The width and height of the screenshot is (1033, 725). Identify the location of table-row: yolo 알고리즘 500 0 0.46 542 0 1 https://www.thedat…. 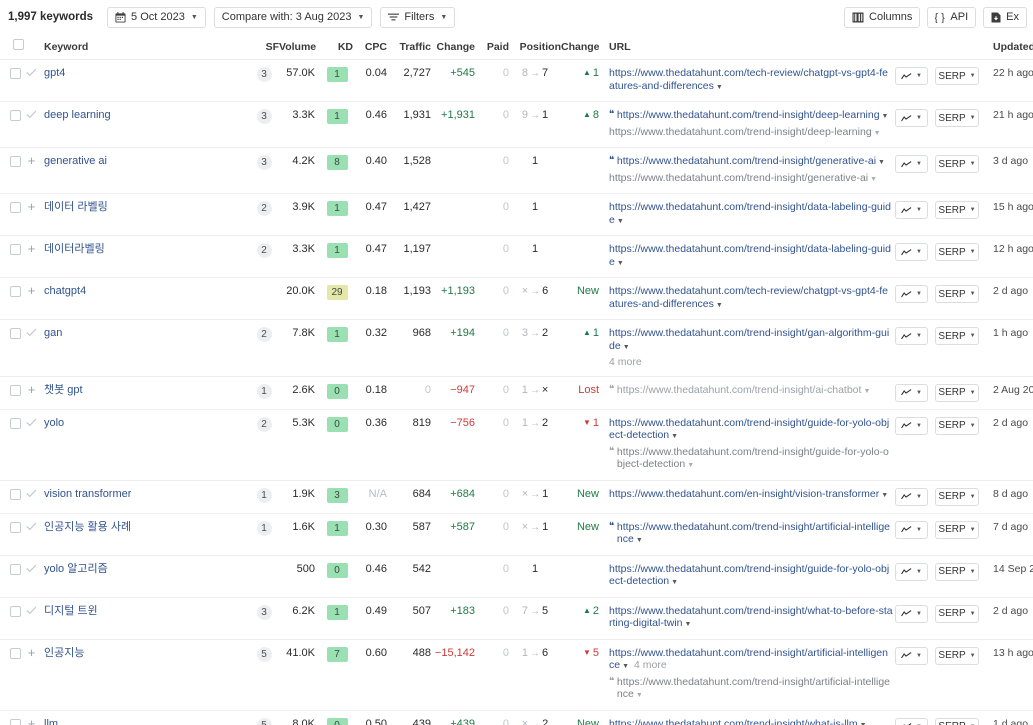
(516, 576).